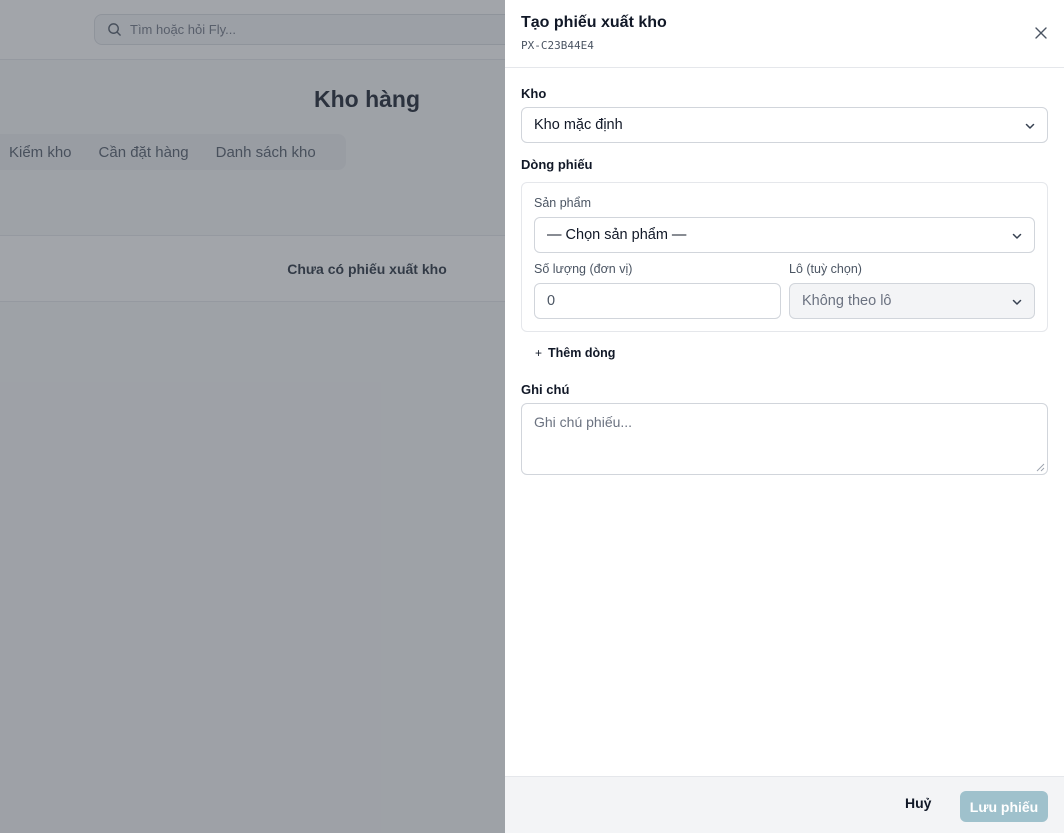  What do you see at coordinates (1004, 806) in the screenshot?
I see `save-button: Lưu phiếu` at bounding box center [1004, 806].